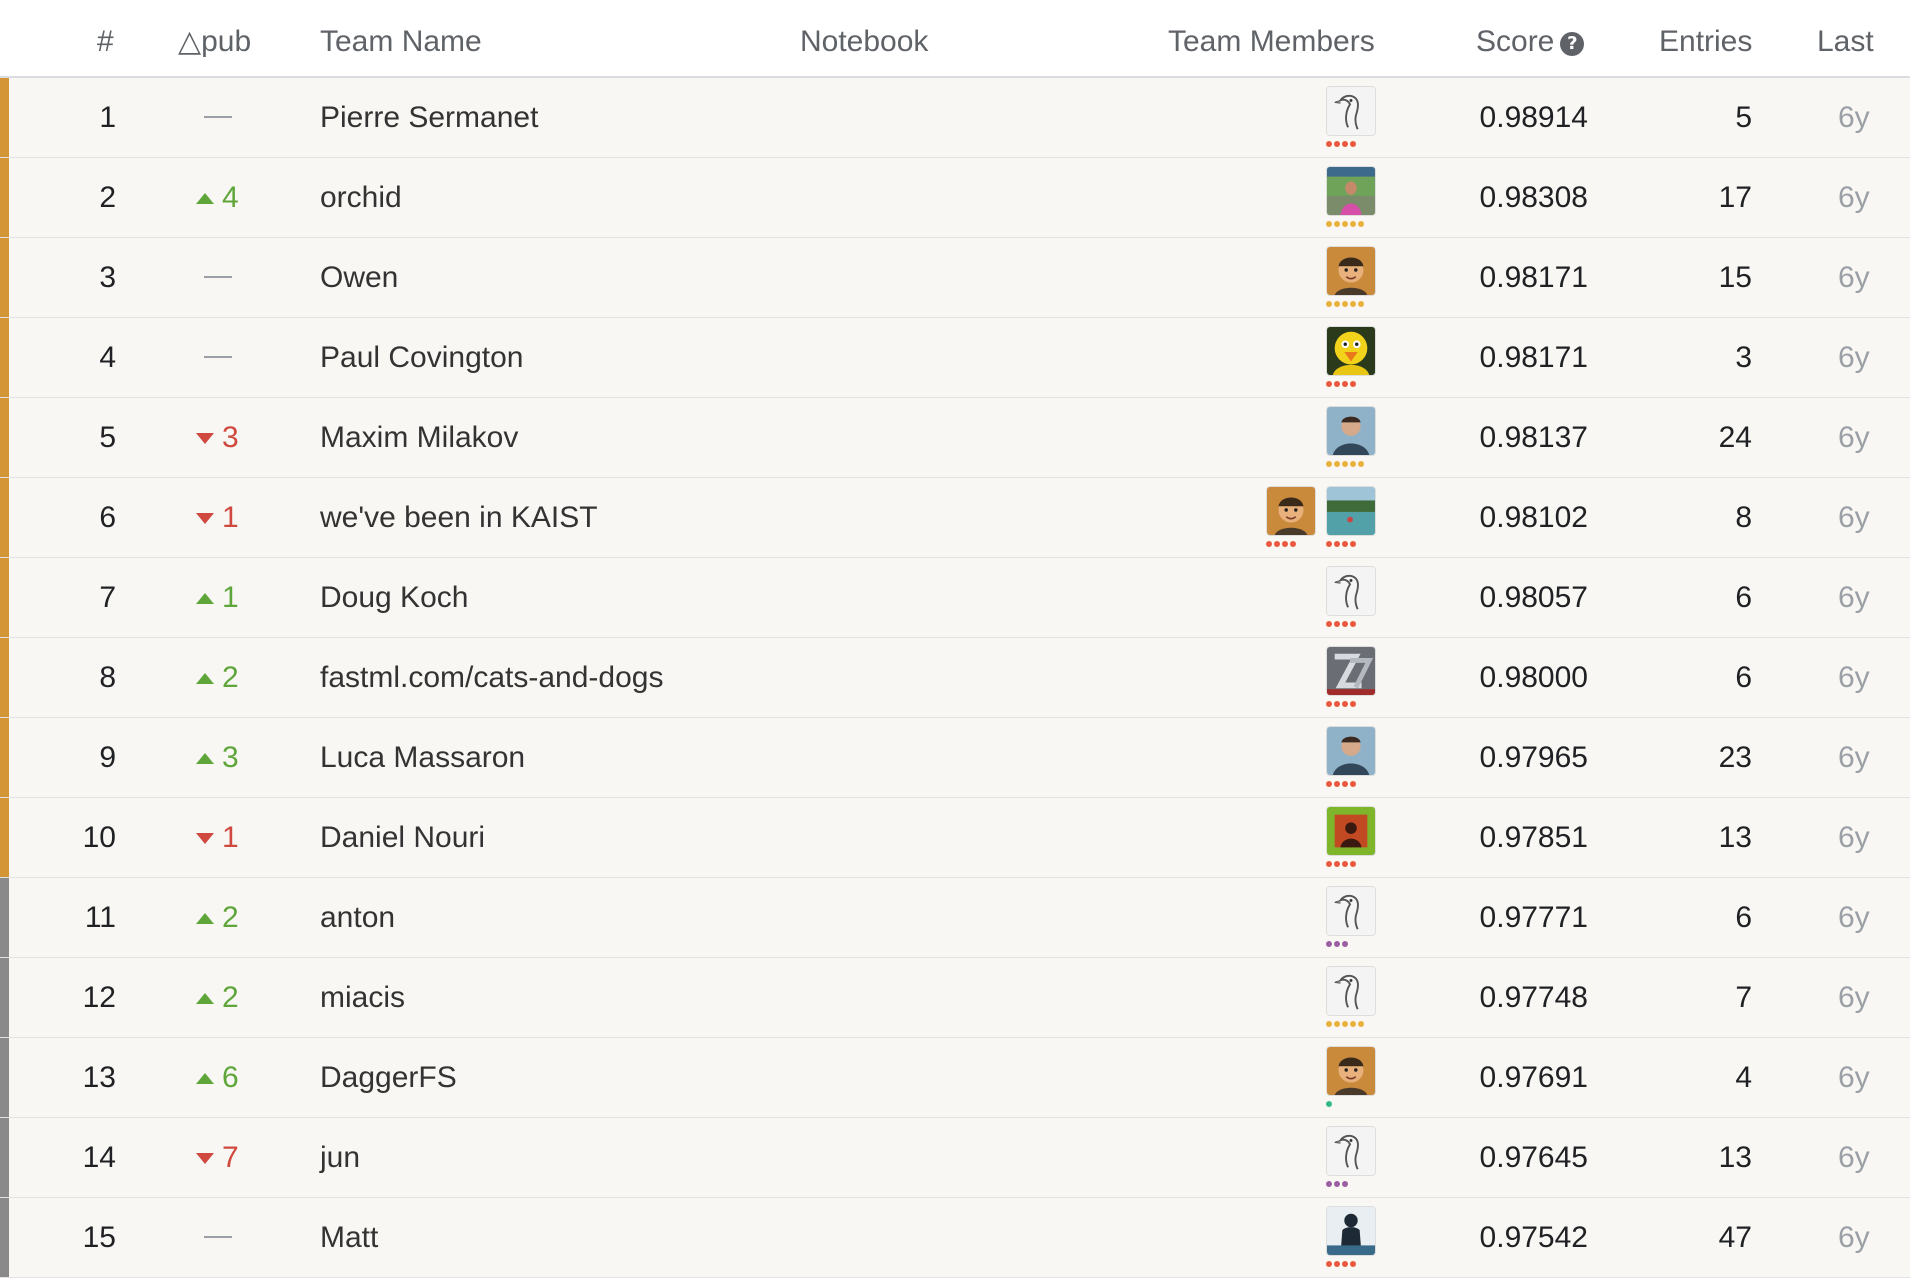  What do you see at coordinates (394, 598) in the screenshot?
I see `team-name-link: Doug Koch` at bounding box center [394, 598].